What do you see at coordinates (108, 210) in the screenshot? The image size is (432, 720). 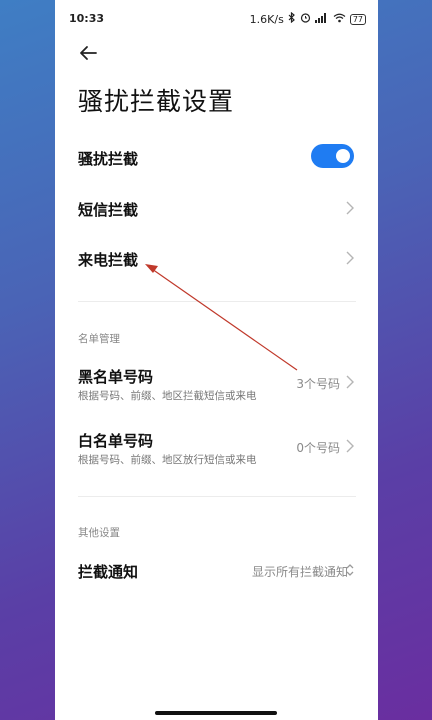 I see `sms-block-label: 短信拦截` at bounding box center [108, 210].